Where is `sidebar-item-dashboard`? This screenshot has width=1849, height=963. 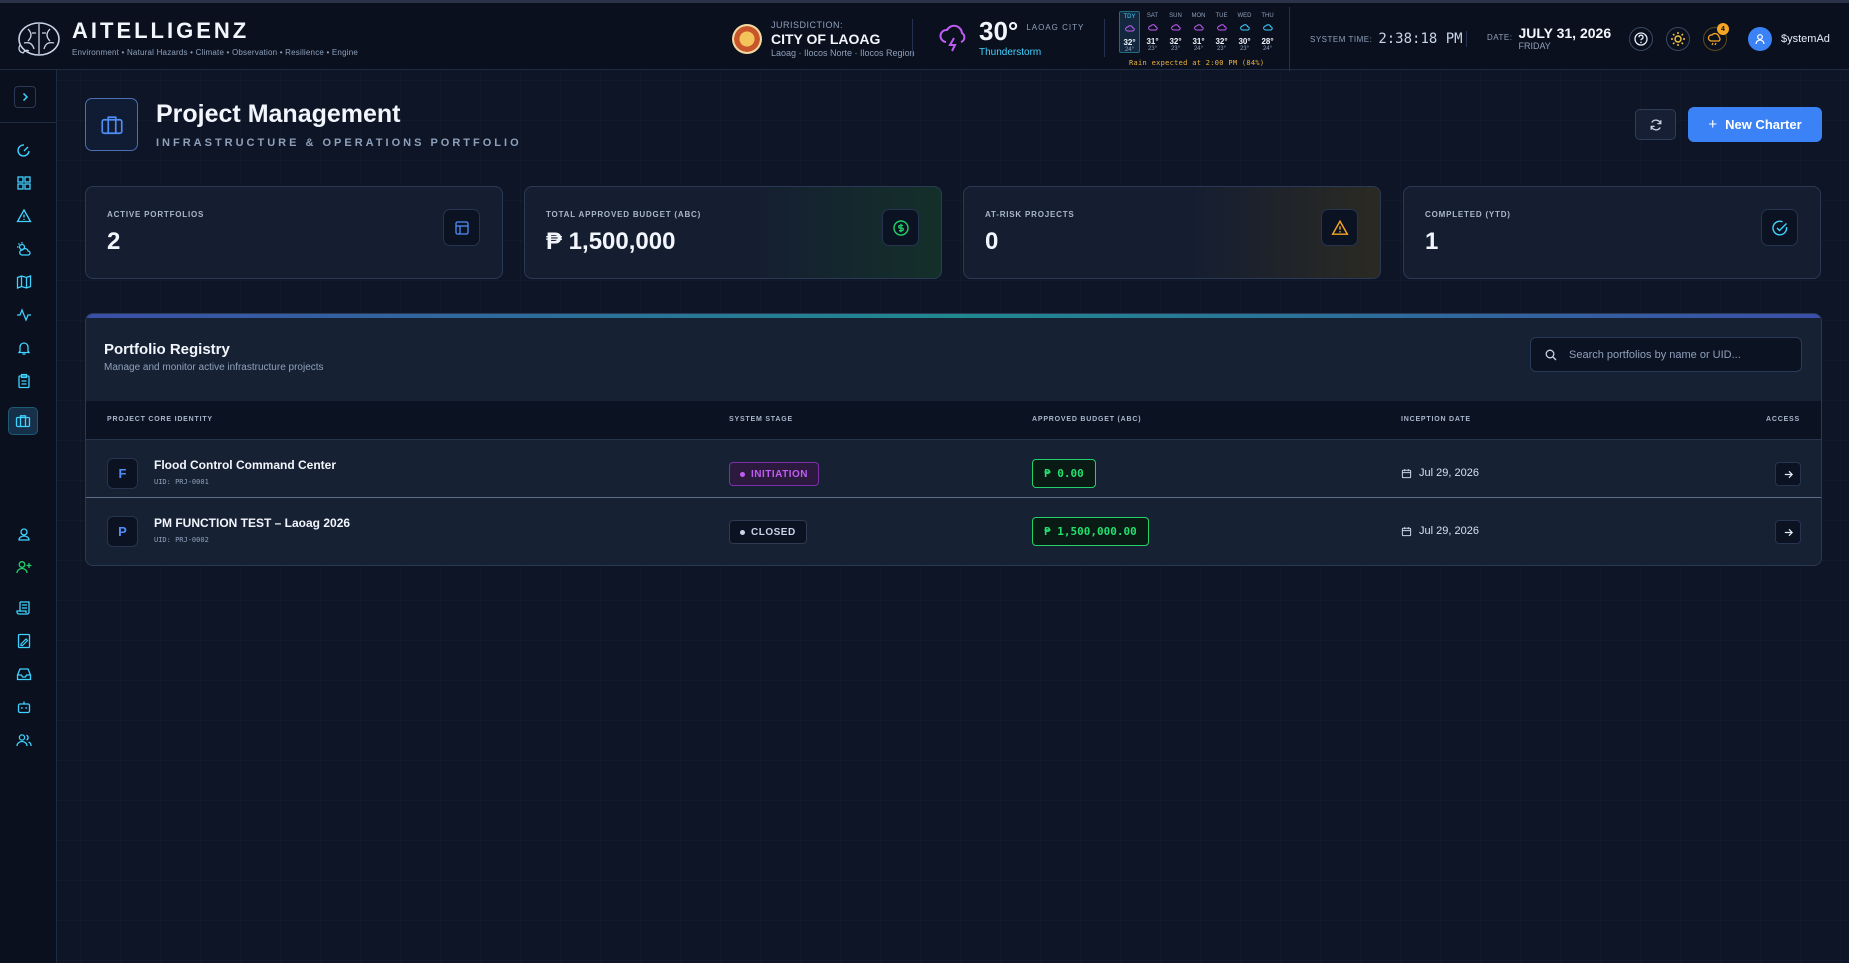 sidebar-item-dashboard is located at coordinates (24, 183).